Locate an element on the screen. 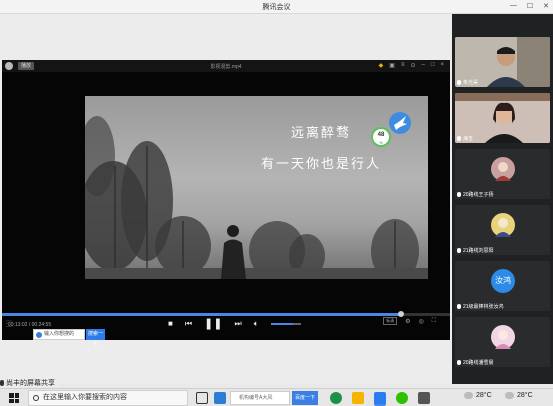 Image resolution: width=553 pixels, height=406 pixels. playlist-icon: ☰ is located at coordinates (9, 324).